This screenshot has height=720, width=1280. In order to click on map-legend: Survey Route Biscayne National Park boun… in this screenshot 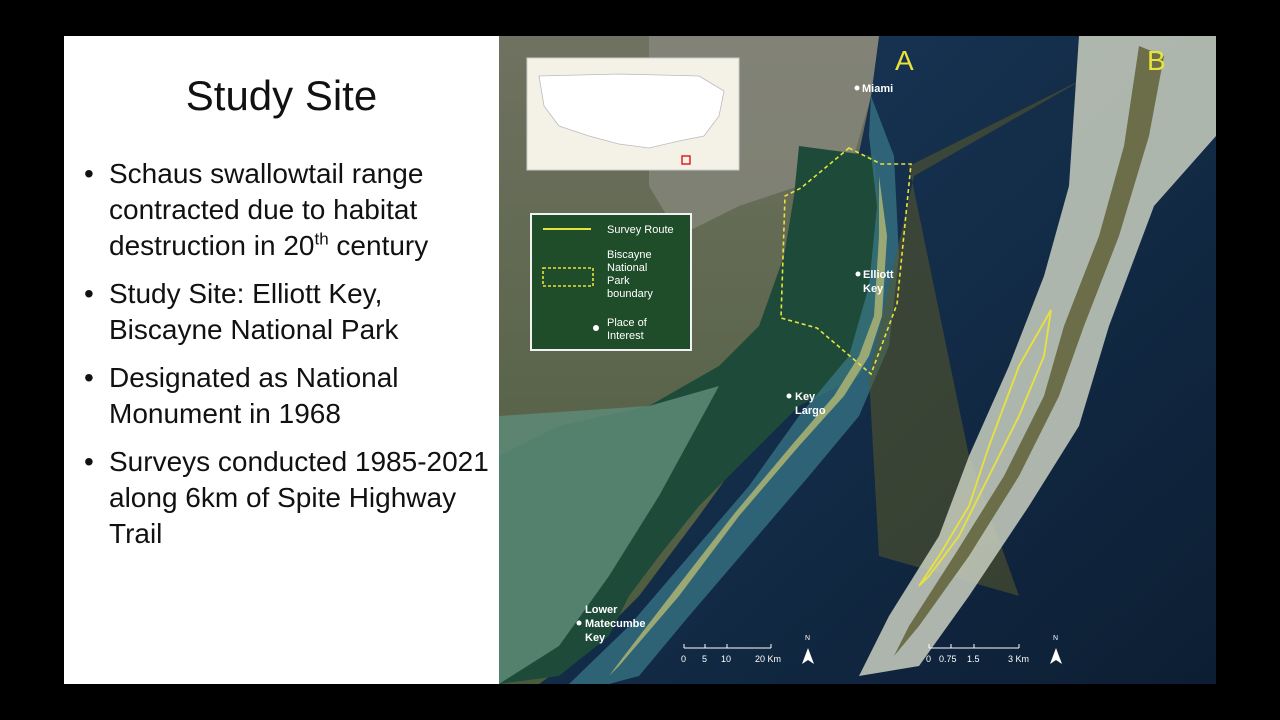, I will do `click(611, 282)`.